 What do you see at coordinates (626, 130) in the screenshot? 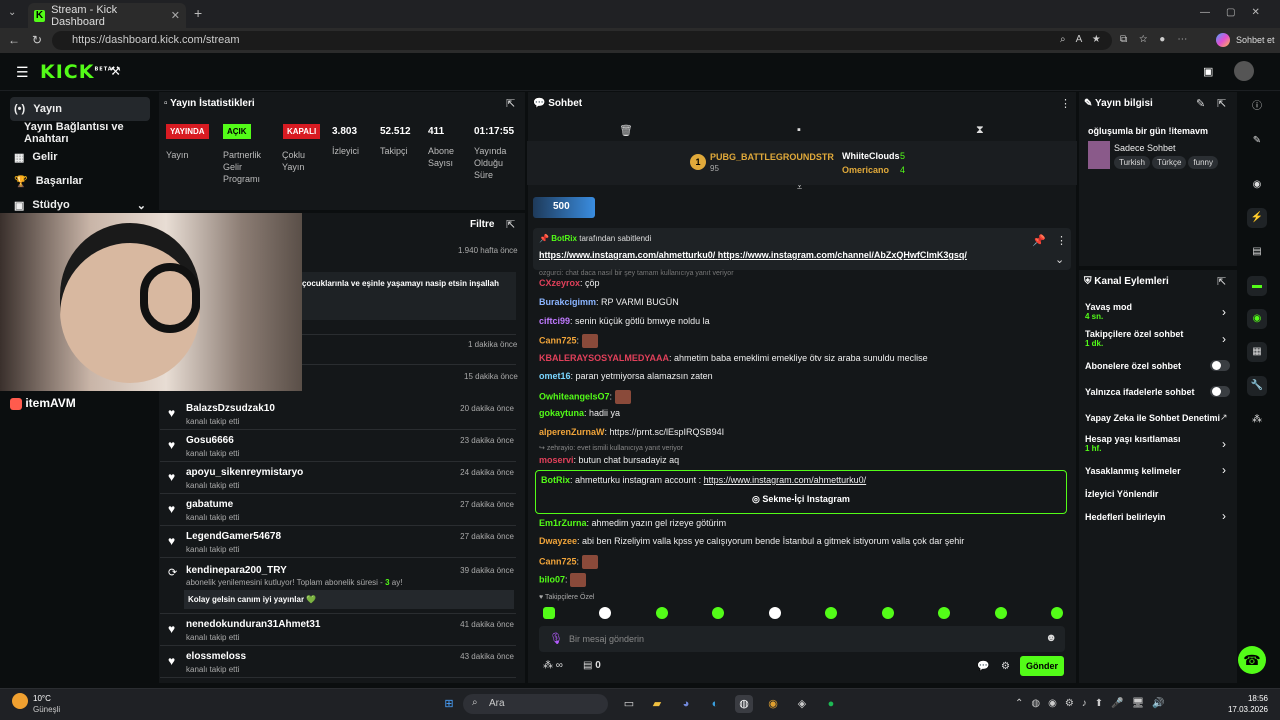
I see `trash-icon: 🗑` at bounding box center [626, 130].